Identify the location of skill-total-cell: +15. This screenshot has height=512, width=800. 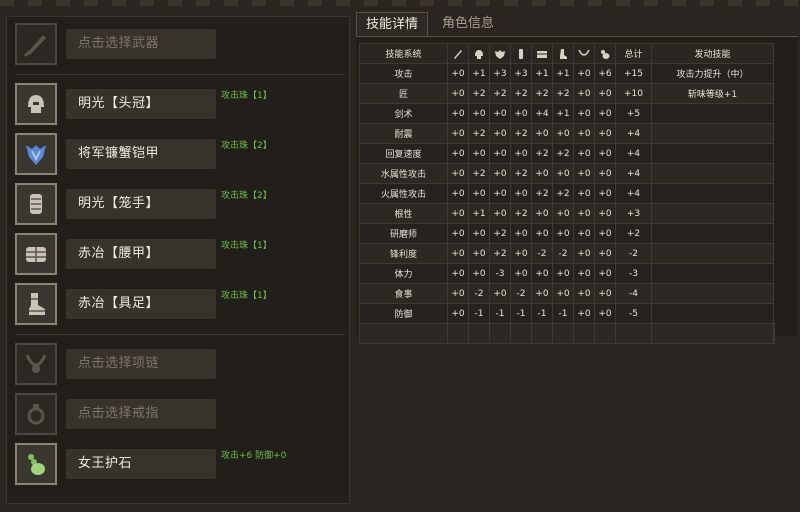
(633, 73).